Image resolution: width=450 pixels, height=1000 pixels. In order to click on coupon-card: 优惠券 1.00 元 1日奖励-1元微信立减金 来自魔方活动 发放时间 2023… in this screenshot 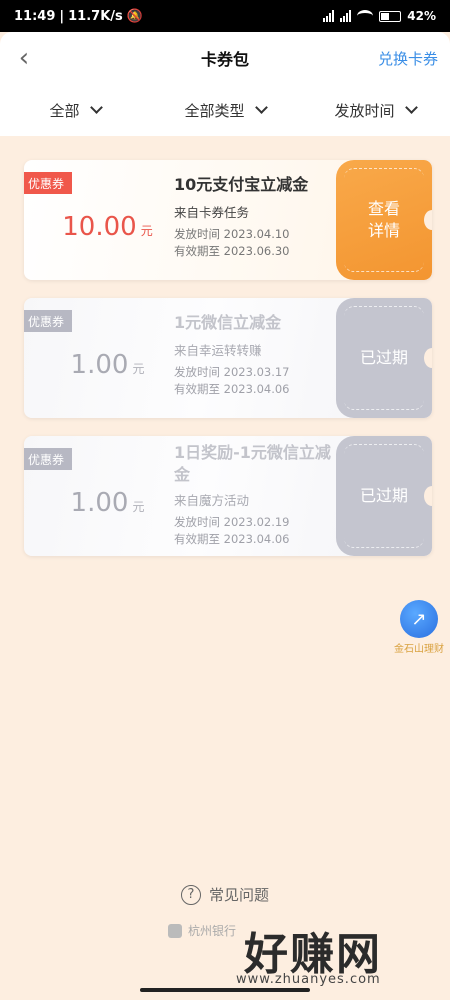, I will do `click(228, 496)`.